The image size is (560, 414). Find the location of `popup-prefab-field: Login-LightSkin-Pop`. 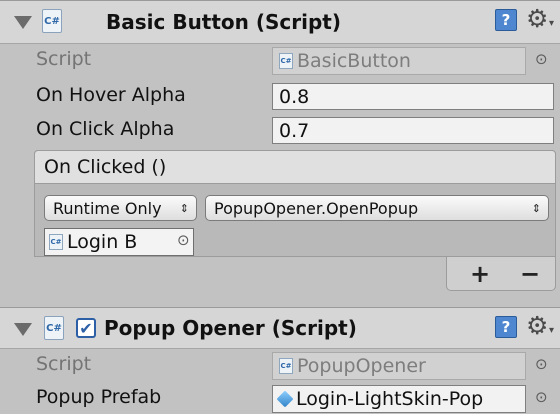

popup-prefab-field: Login-LightSkin-Pop is located at coordinates (399, 399).